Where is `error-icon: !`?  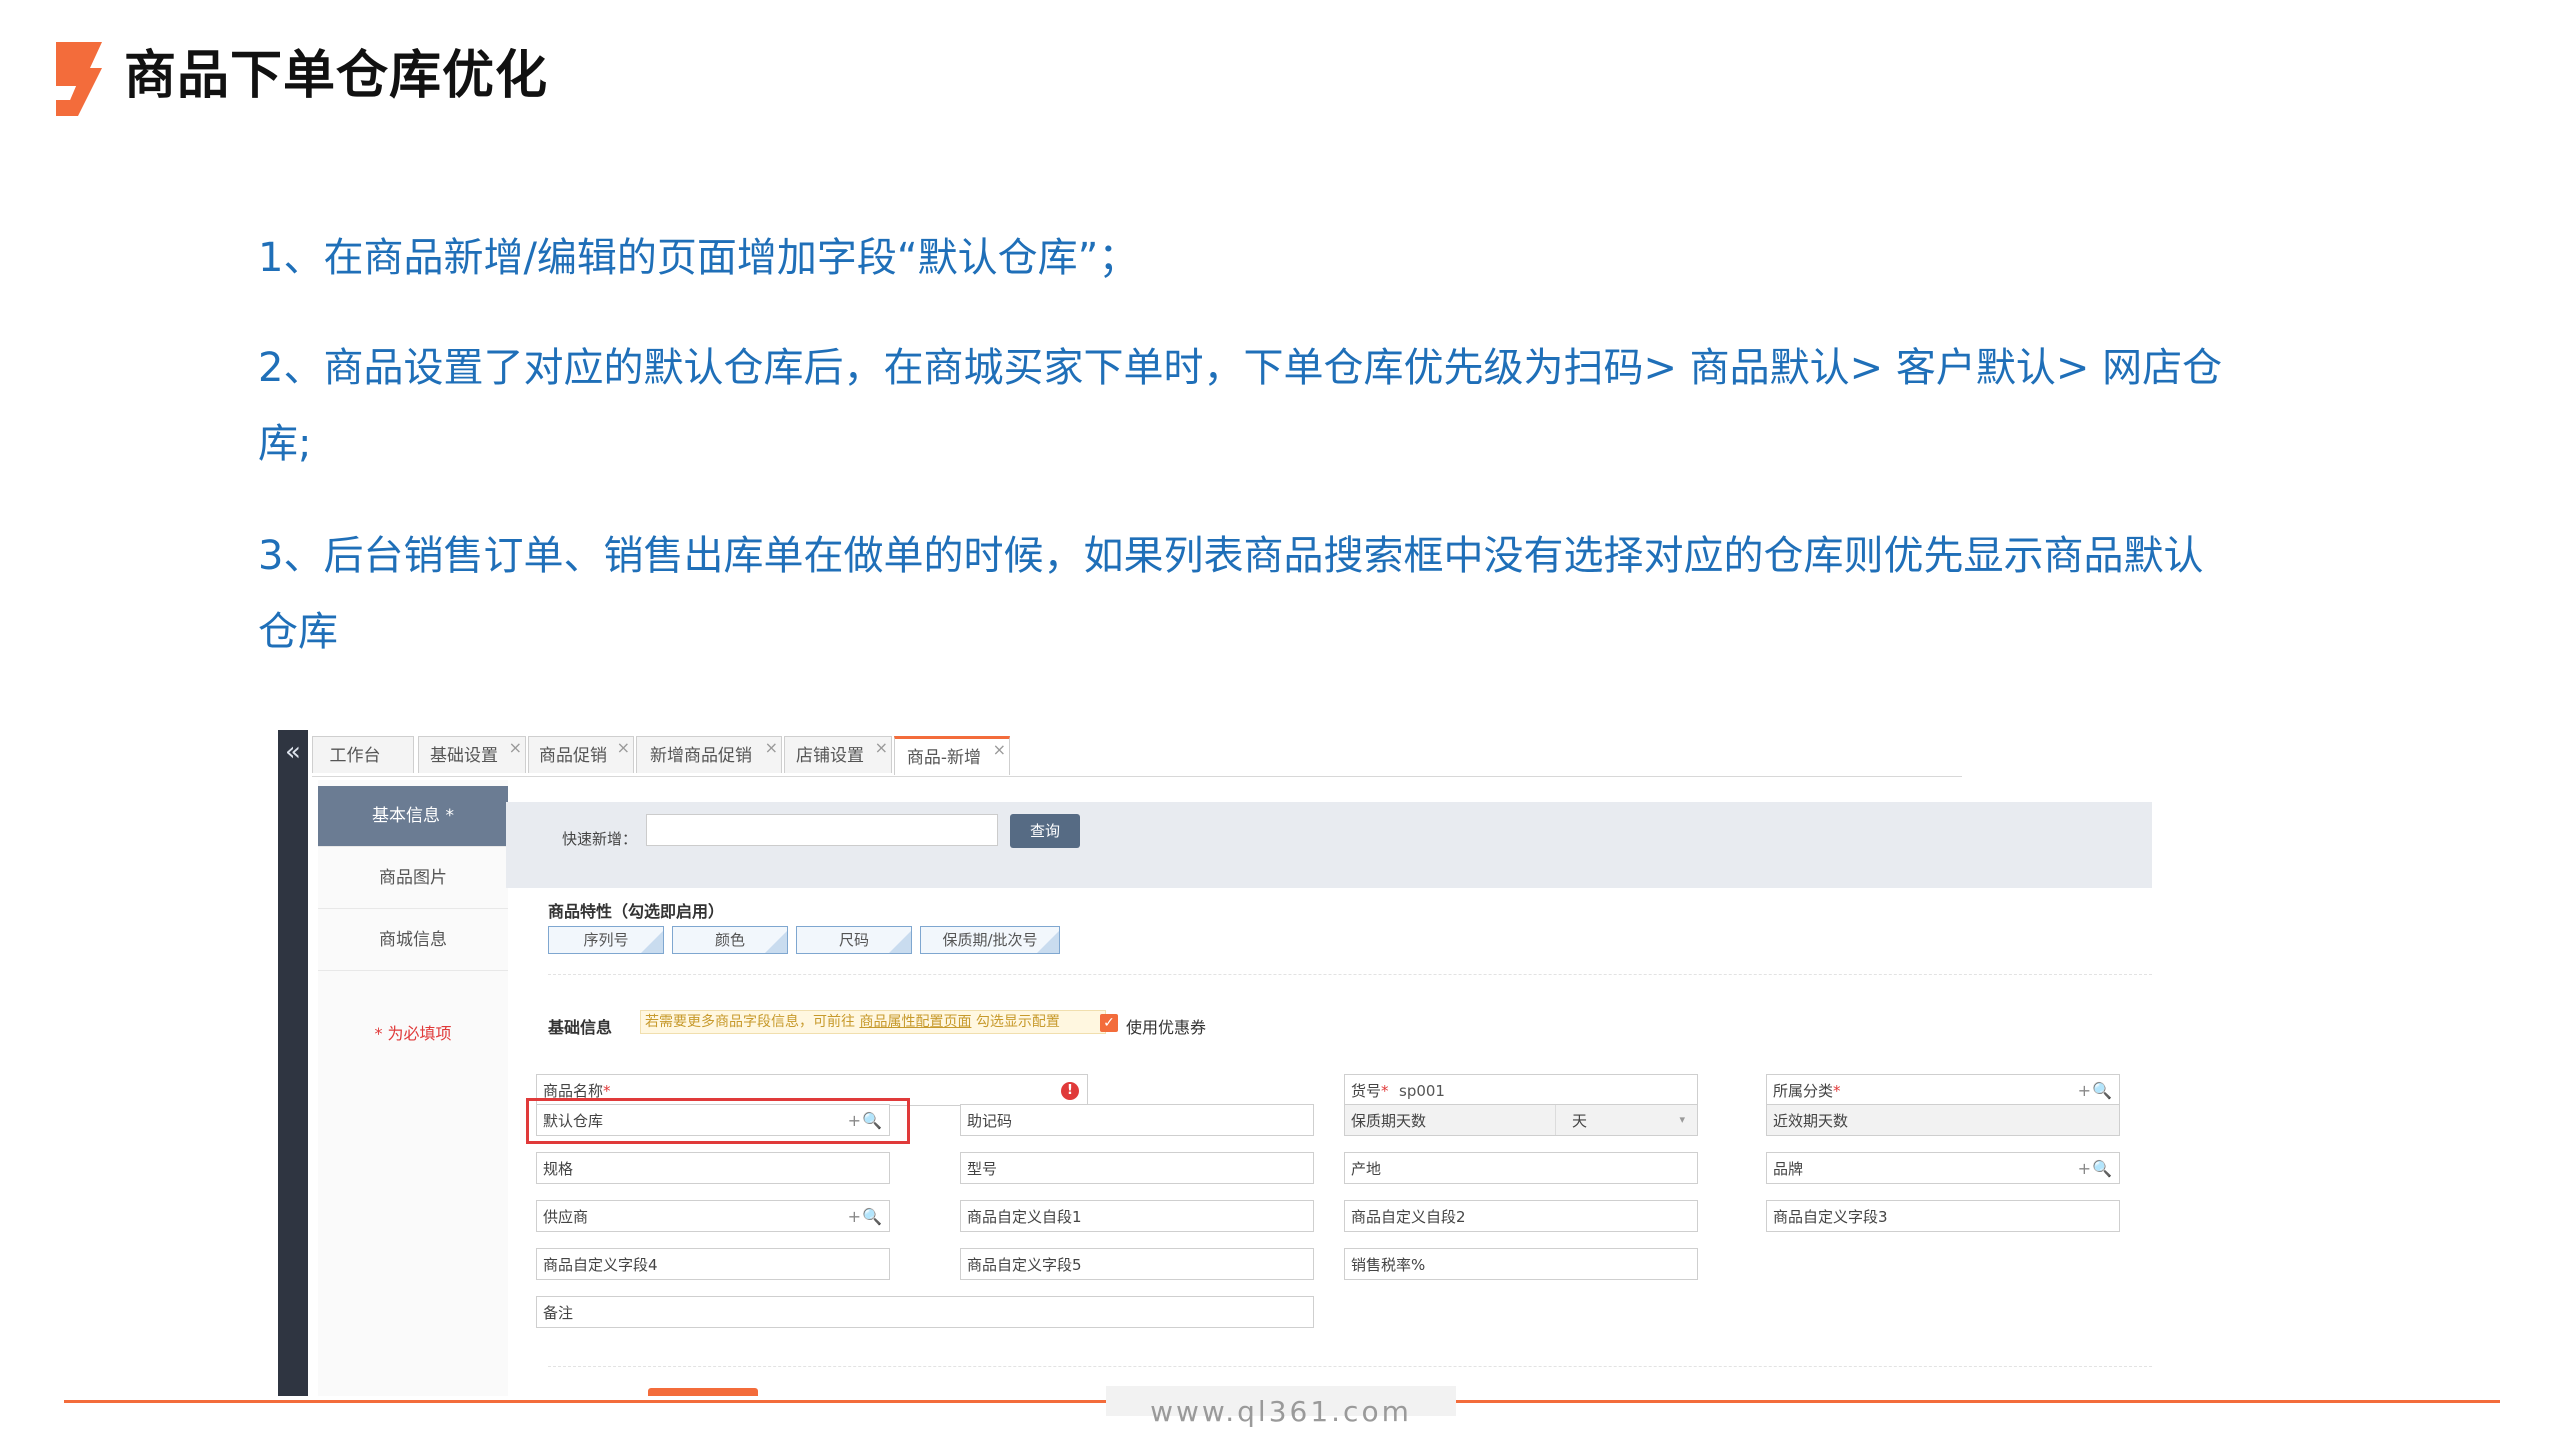 error-icon: ! is located at coordinates (1070, 1091).